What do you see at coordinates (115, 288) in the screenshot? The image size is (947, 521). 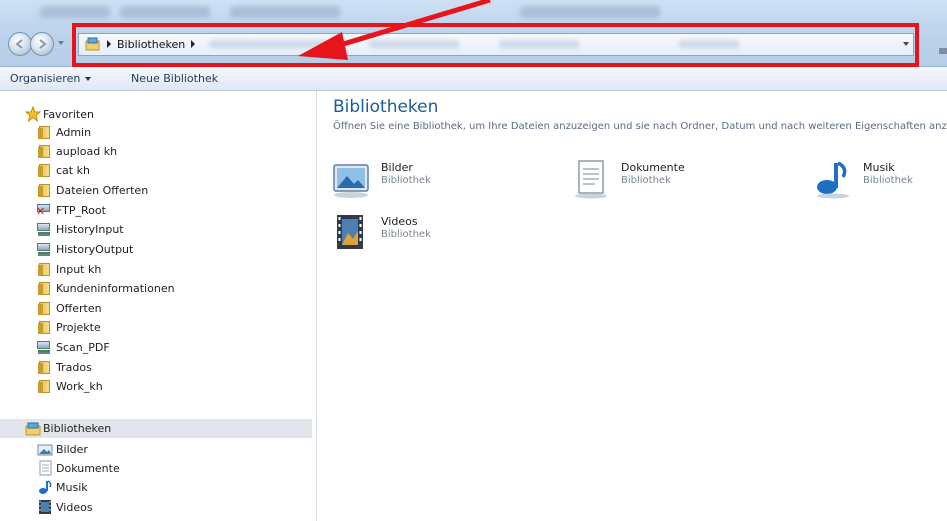 I see `sidebar-item-label: Kundeninformationen` at bounding box center [115, 288].